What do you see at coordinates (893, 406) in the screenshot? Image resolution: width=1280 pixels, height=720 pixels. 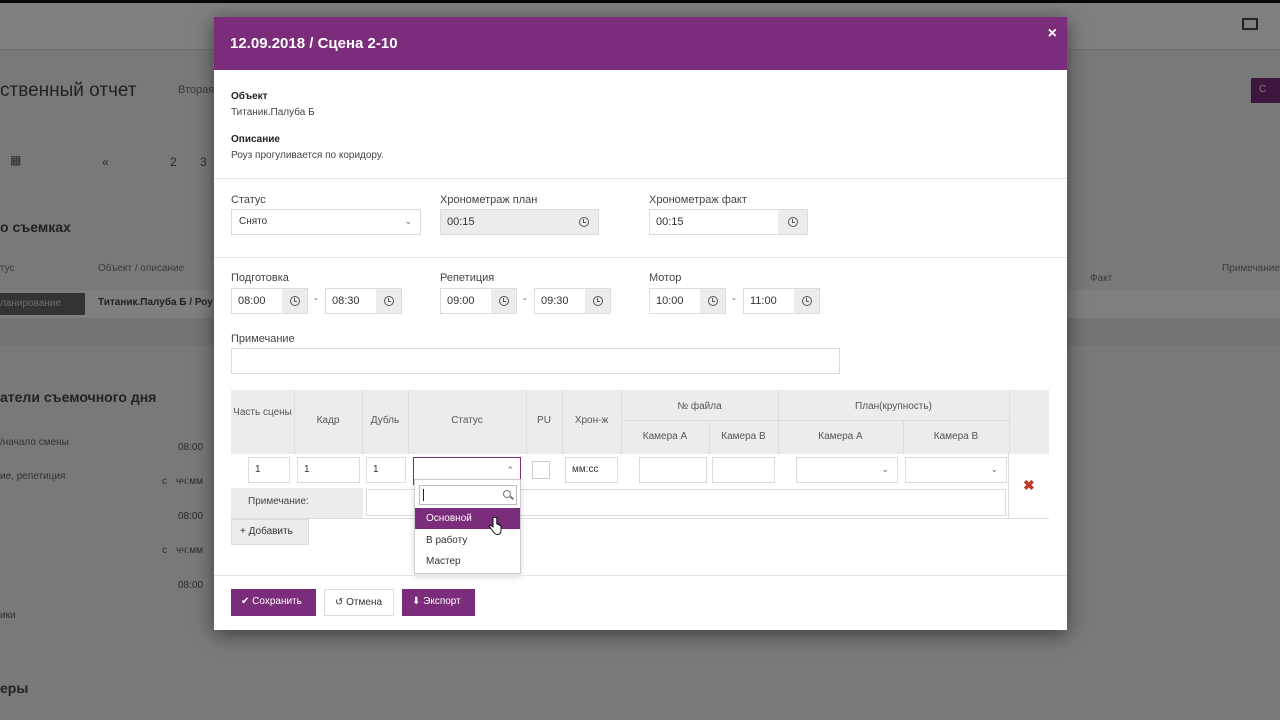 I see `header-plan: План(крупность)` at bounding box center [893, 406].